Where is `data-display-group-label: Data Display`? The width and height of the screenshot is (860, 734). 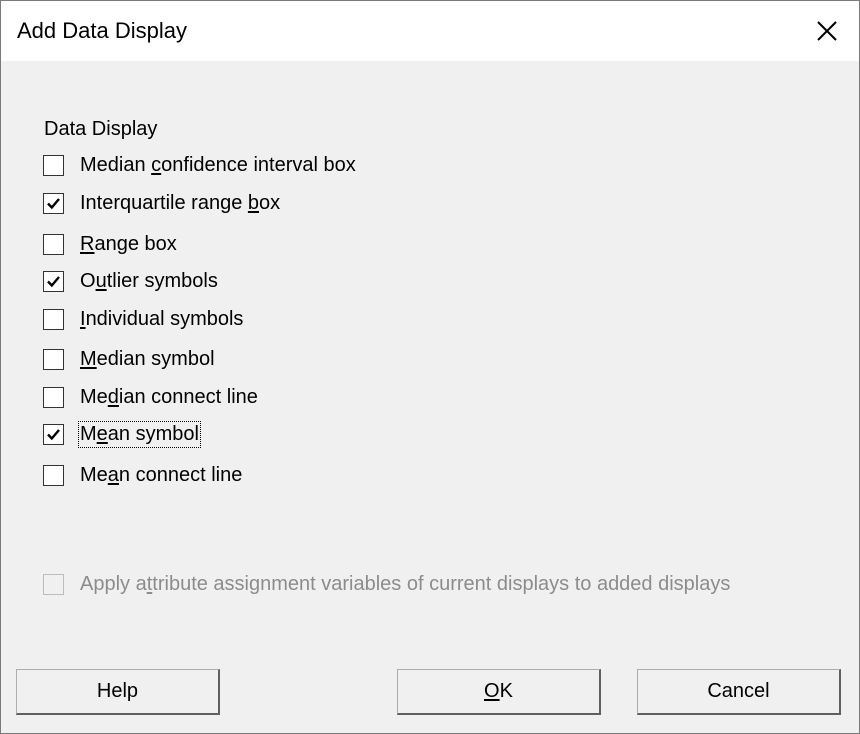
data-display-group-label: Data Display is located at coordinates (101, 129).